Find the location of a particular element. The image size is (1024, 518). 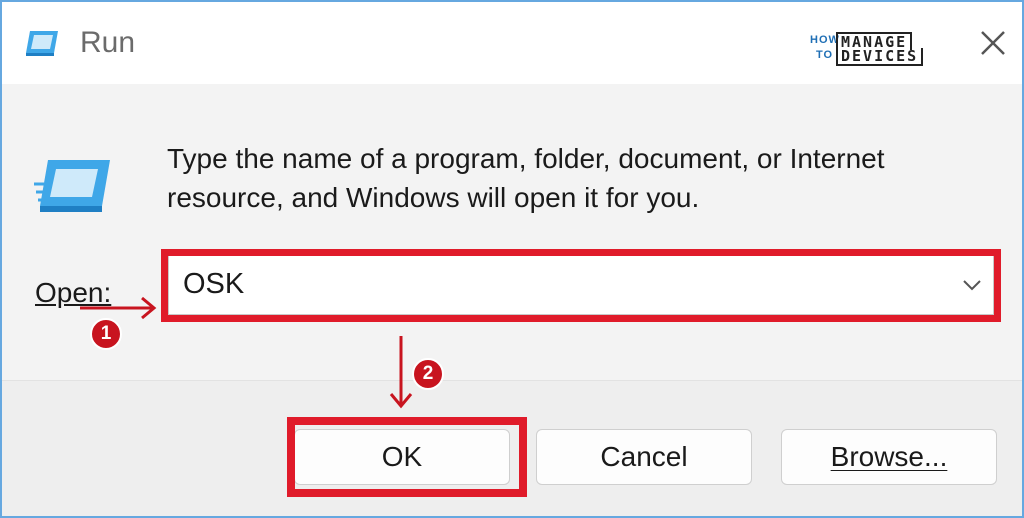

cancel-button: Cancel is located at coordinates (644, 457).